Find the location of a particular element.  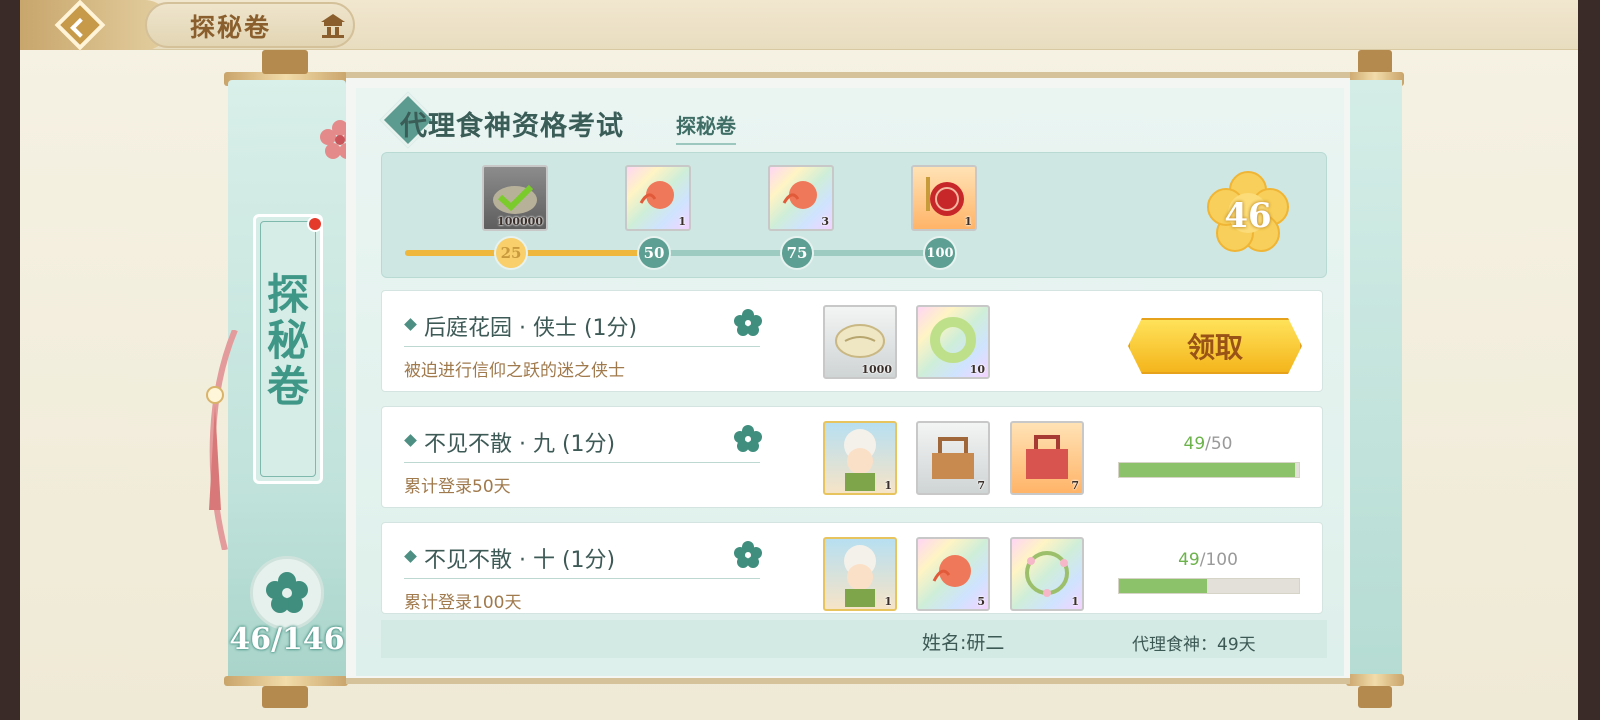

flower-icon is located at coordinates (287, 592).